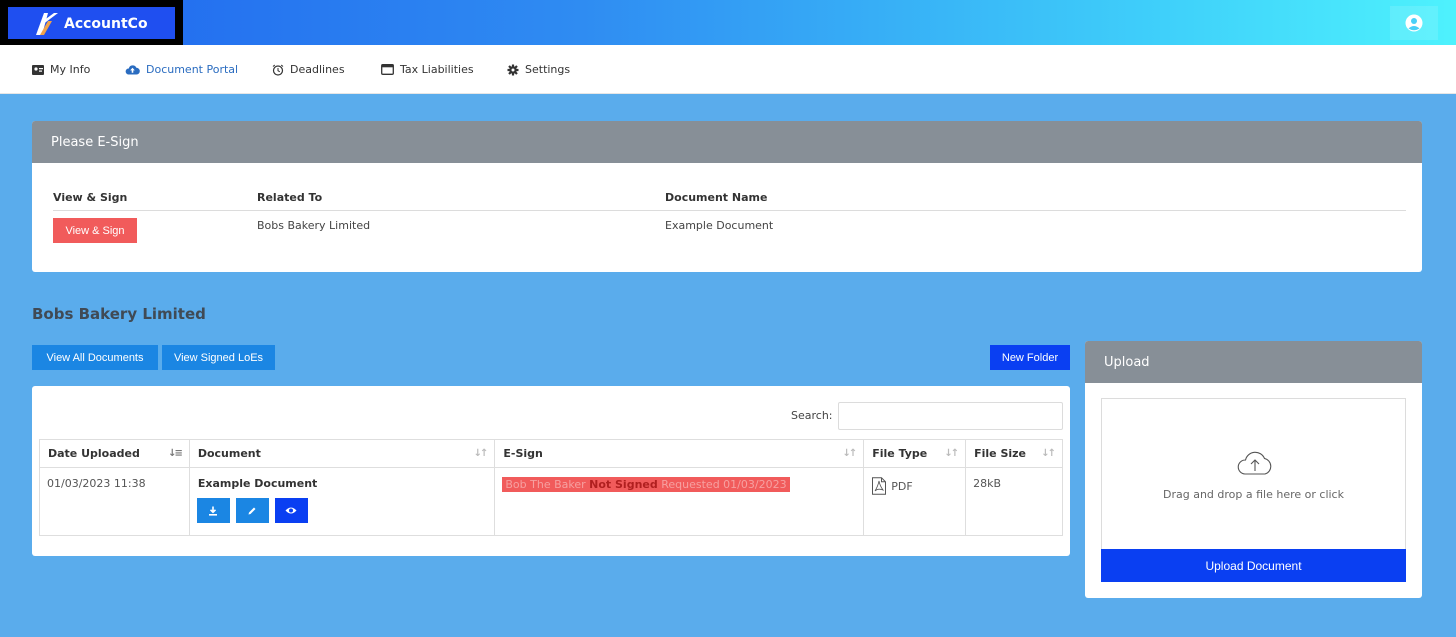  I want to click on nav-label: Document Portal, so click(192, 69).